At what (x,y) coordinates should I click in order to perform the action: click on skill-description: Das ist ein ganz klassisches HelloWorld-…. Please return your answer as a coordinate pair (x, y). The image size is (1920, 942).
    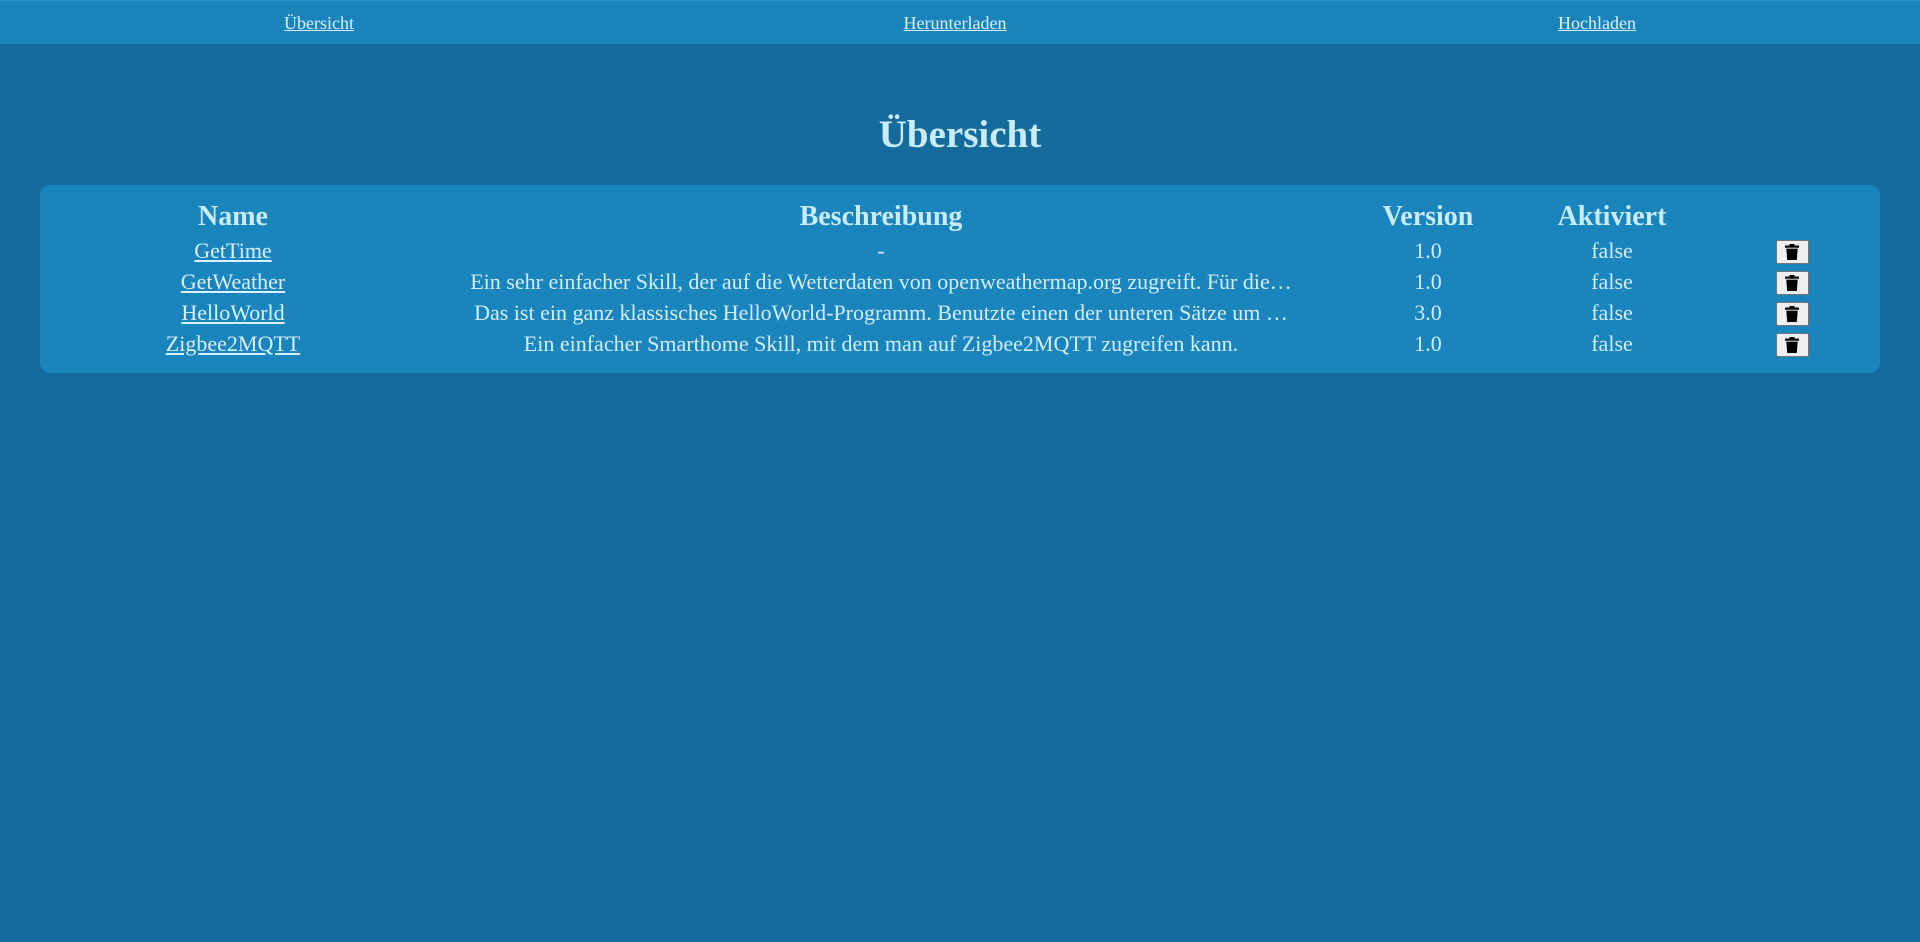
    Looking at the image, I should click on (881, 313).